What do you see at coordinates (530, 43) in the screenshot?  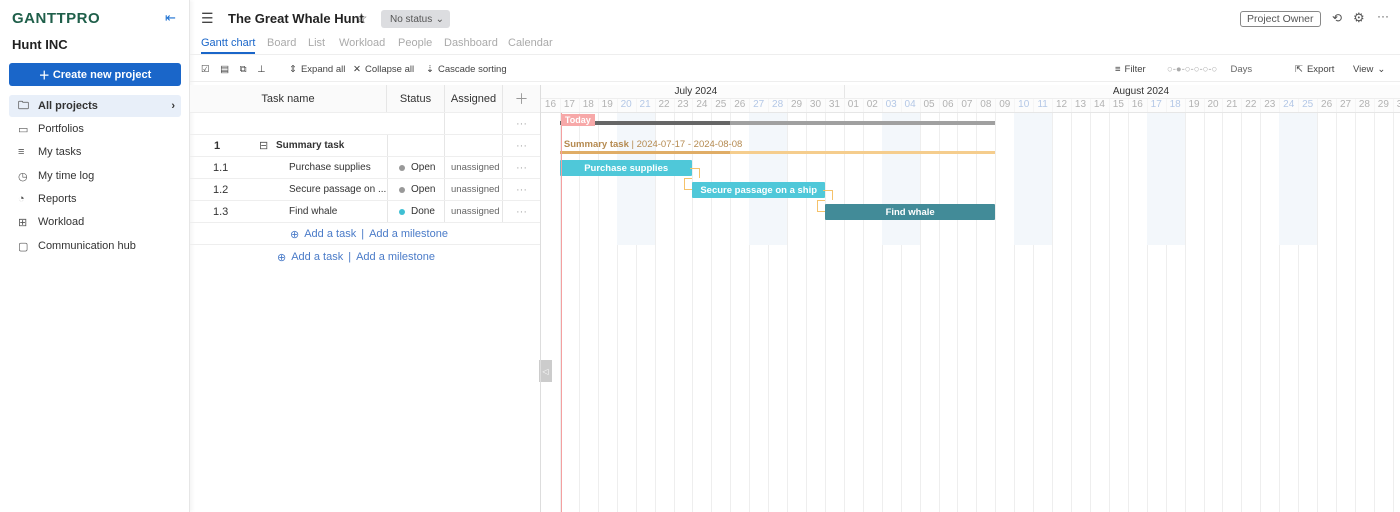 I see `tab-calendar: Calendar` at bounding box center [530, 43].